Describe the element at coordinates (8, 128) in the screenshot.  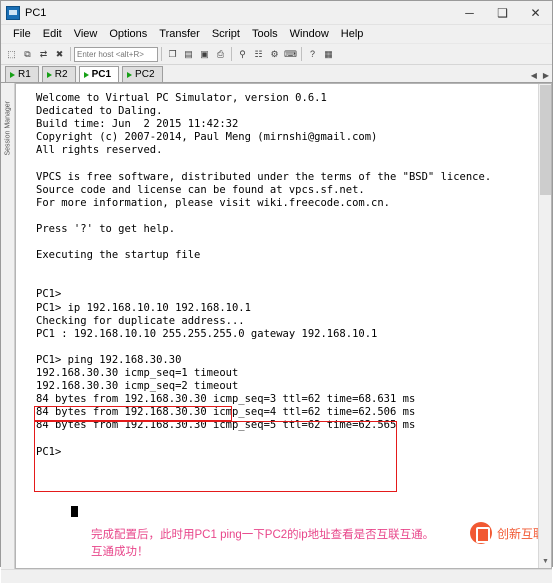
I see `session-manager-label: Session Manager` at that location.